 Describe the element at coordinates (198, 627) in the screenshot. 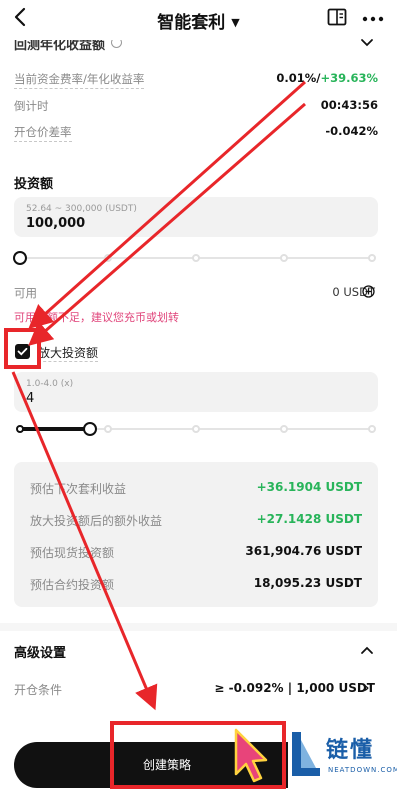

I see `section-divider` at that location.